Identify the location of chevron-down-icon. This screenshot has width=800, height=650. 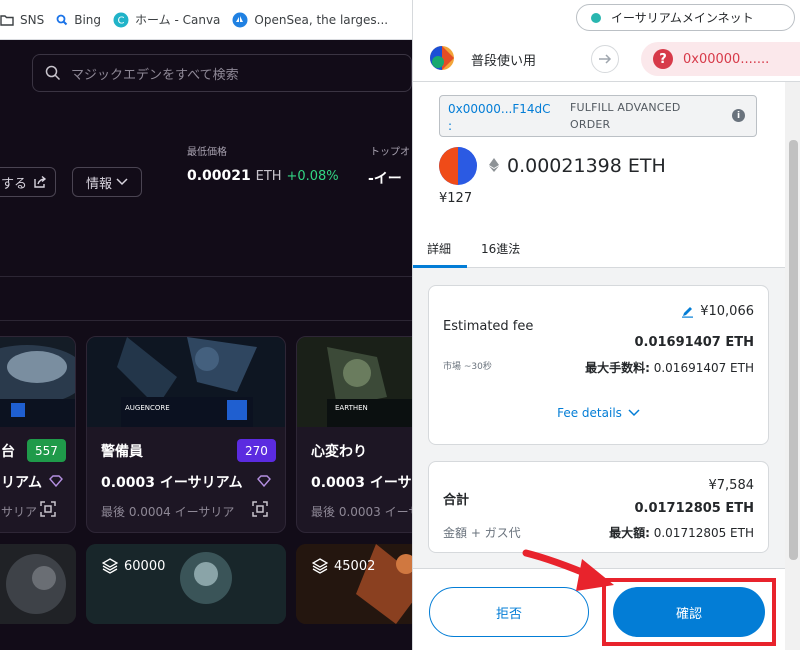
(122, 182).